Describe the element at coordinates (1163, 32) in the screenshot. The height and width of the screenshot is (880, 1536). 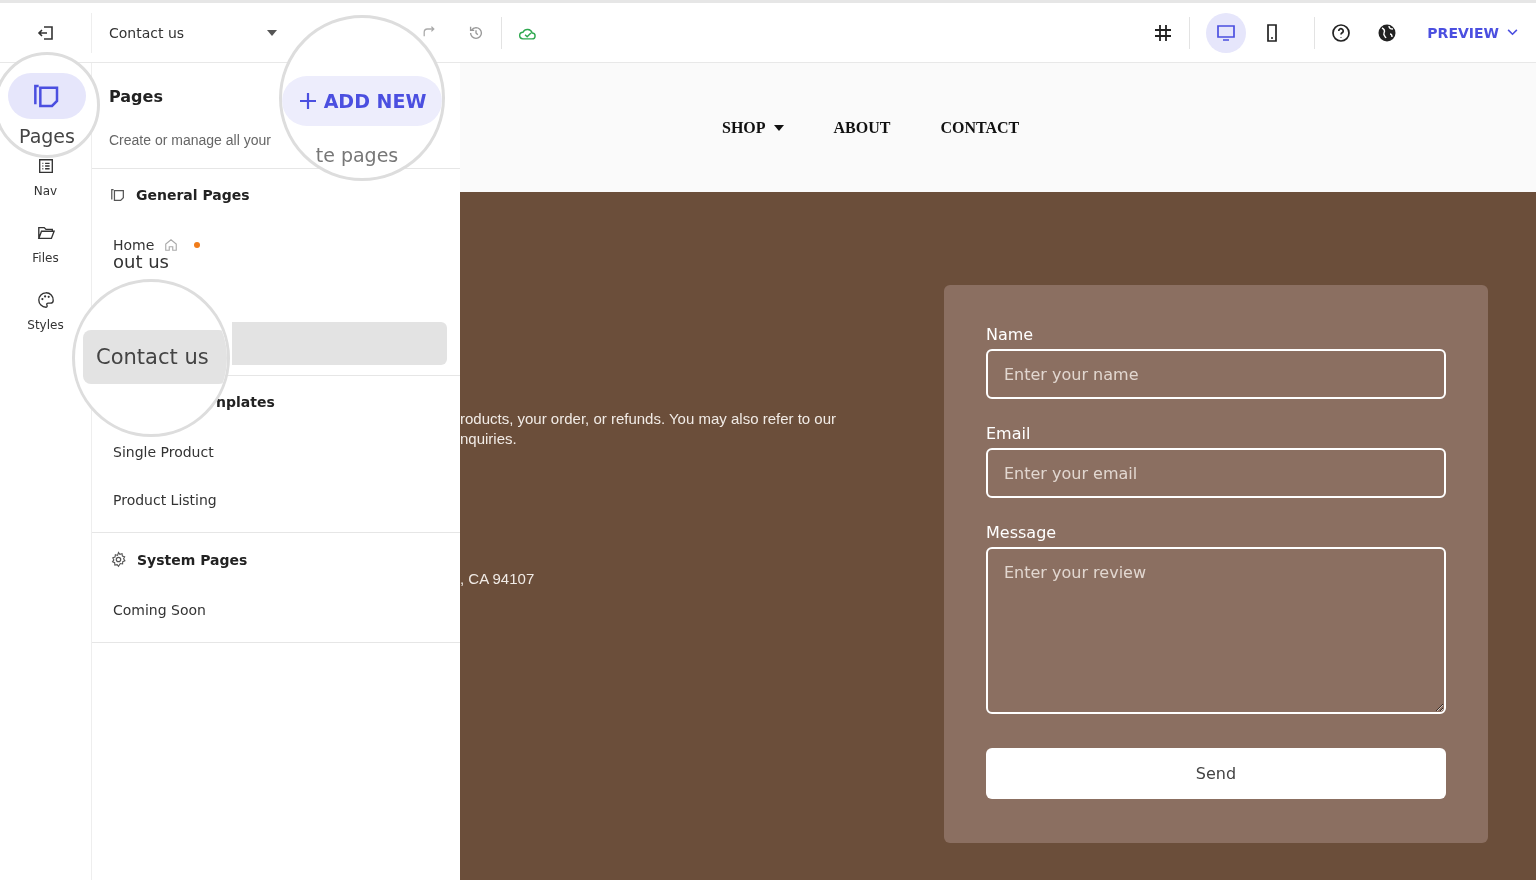
I see `grid-icon` at that location.